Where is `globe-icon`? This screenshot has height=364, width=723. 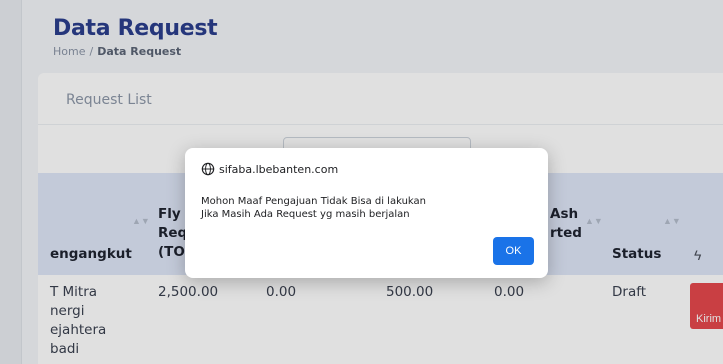
globe-icon is located at coordinates (208, 169).